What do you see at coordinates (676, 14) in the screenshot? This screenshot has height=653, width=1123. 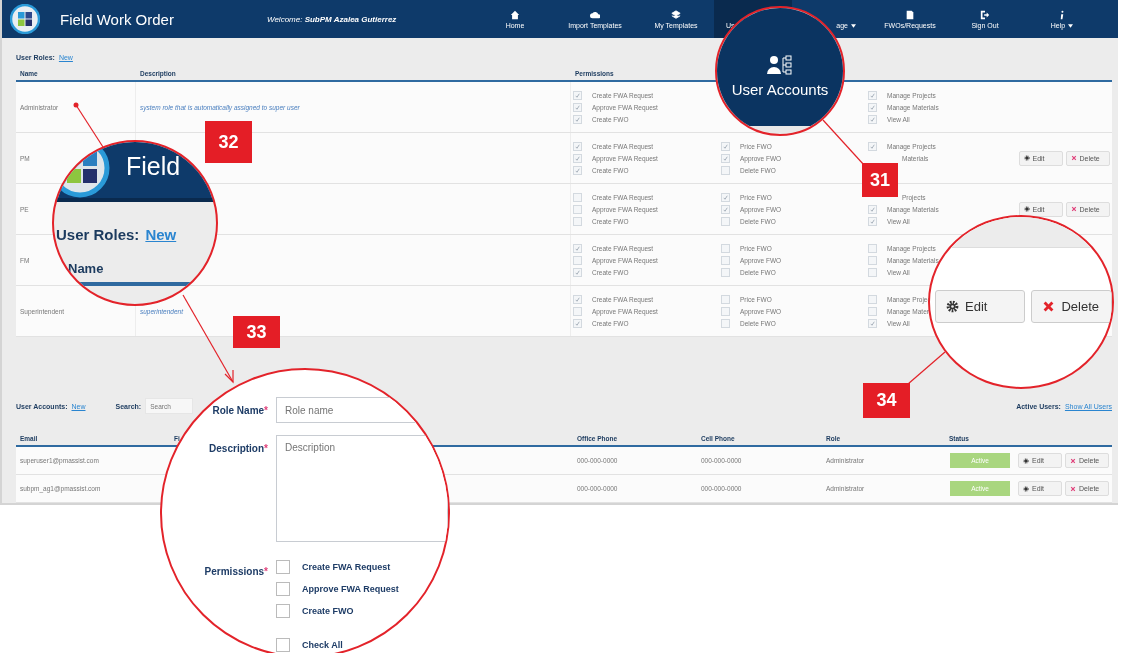 I see `layers-icon` at bounding box center [676, 14].